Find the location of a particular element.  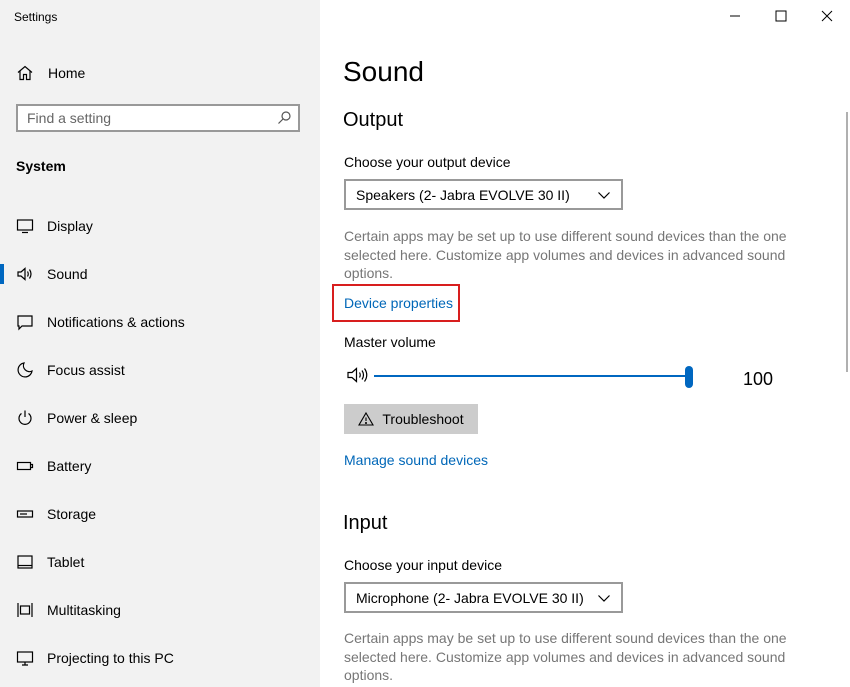

sidebar-item-label: Sound is located at coordinates (67, 274).